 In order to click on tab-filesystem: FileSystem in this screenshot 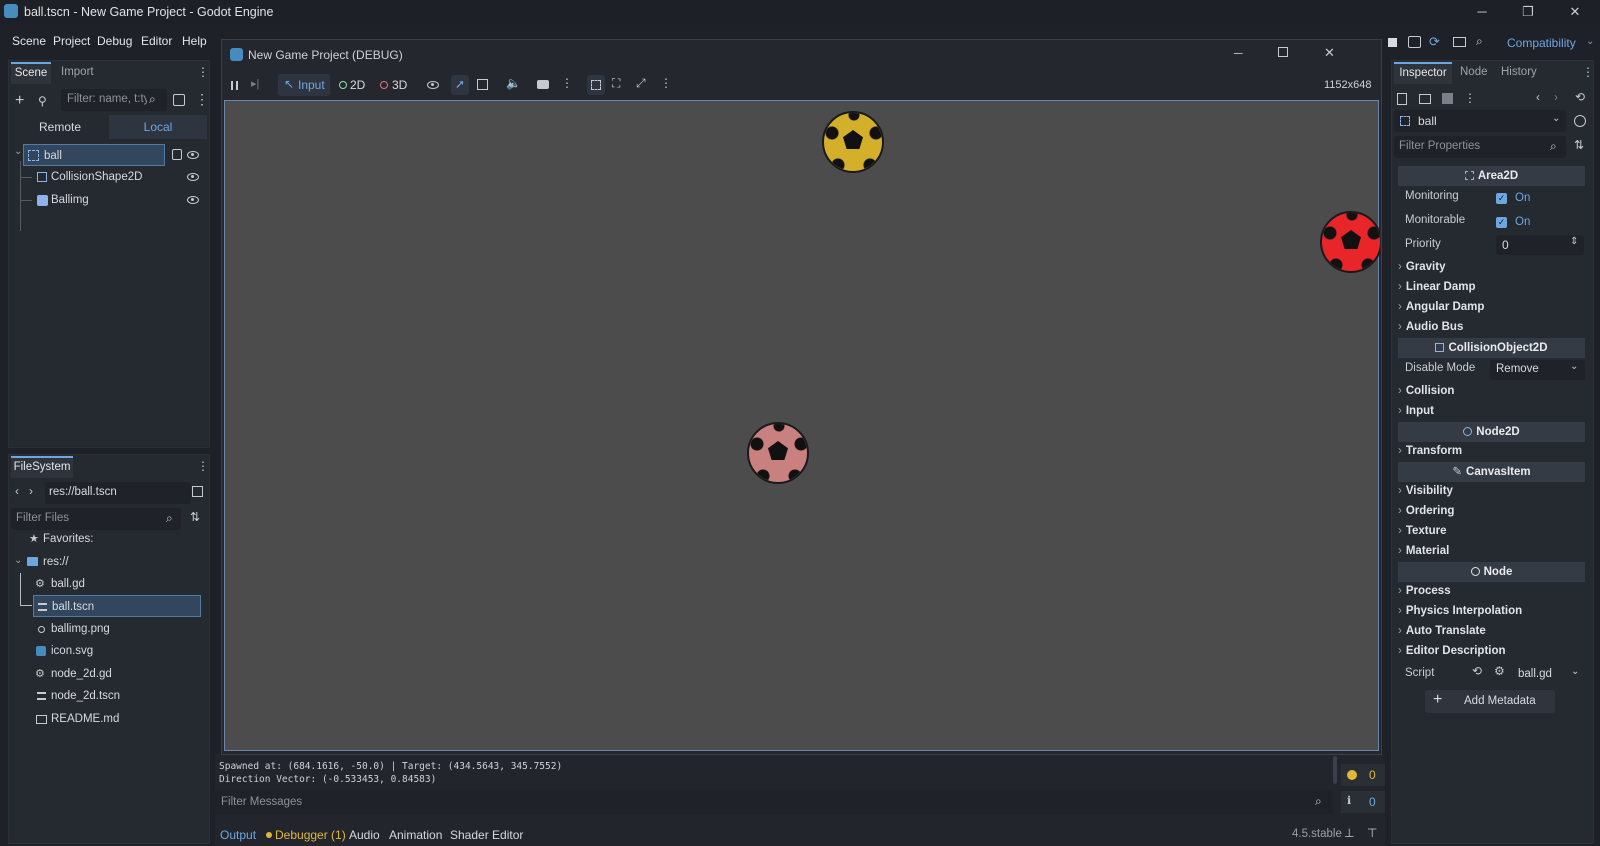, I will do `click(42, 467)`.